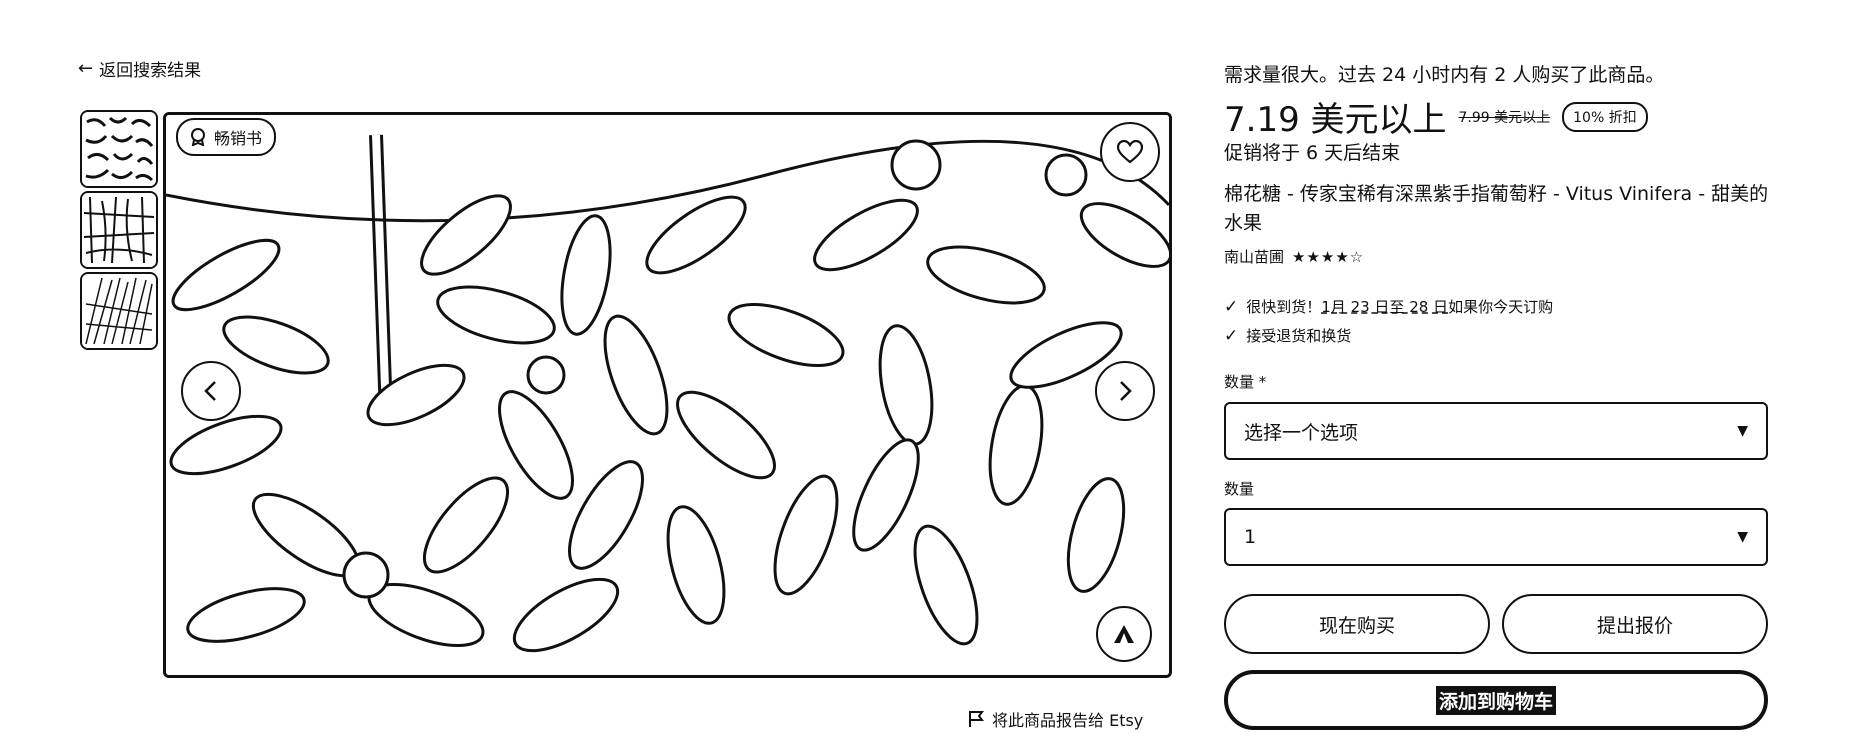 The width and height of the screenshot is (1854, 742). What do you see at coordinates (1444, 75) in the screenshot?
I see `demand-notice: 需求量很大。过去 24 小时内有 2 人购买了此商品。` at bounding box center [1444, 75].